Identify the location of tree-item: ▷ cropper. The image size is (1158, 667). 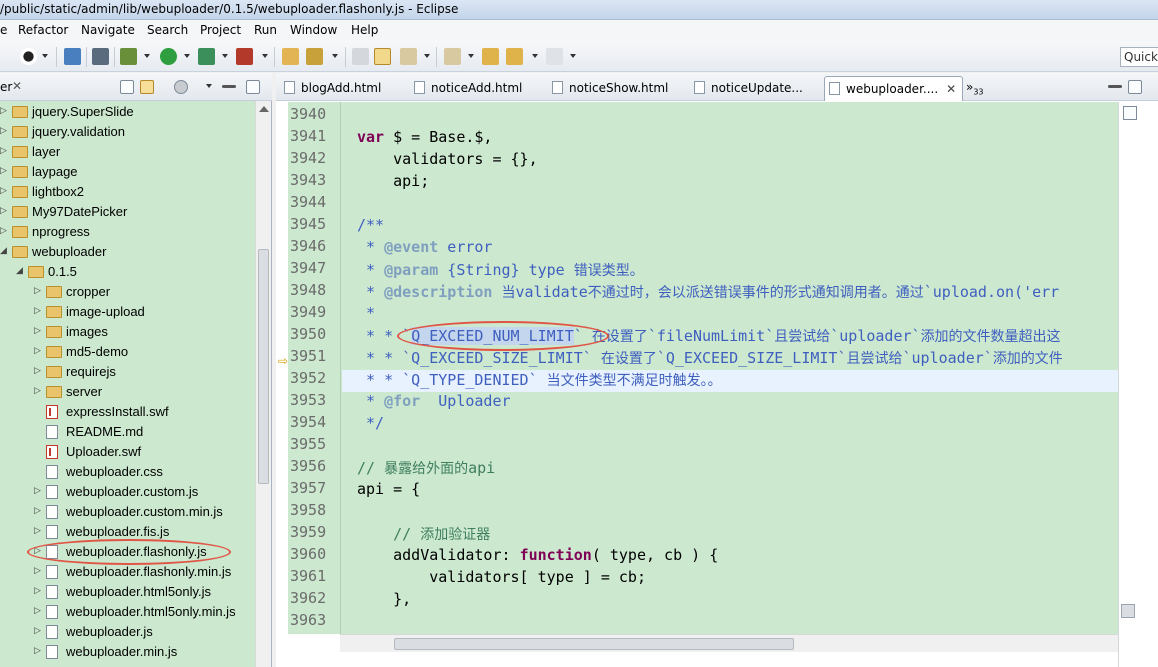
(127, 292).